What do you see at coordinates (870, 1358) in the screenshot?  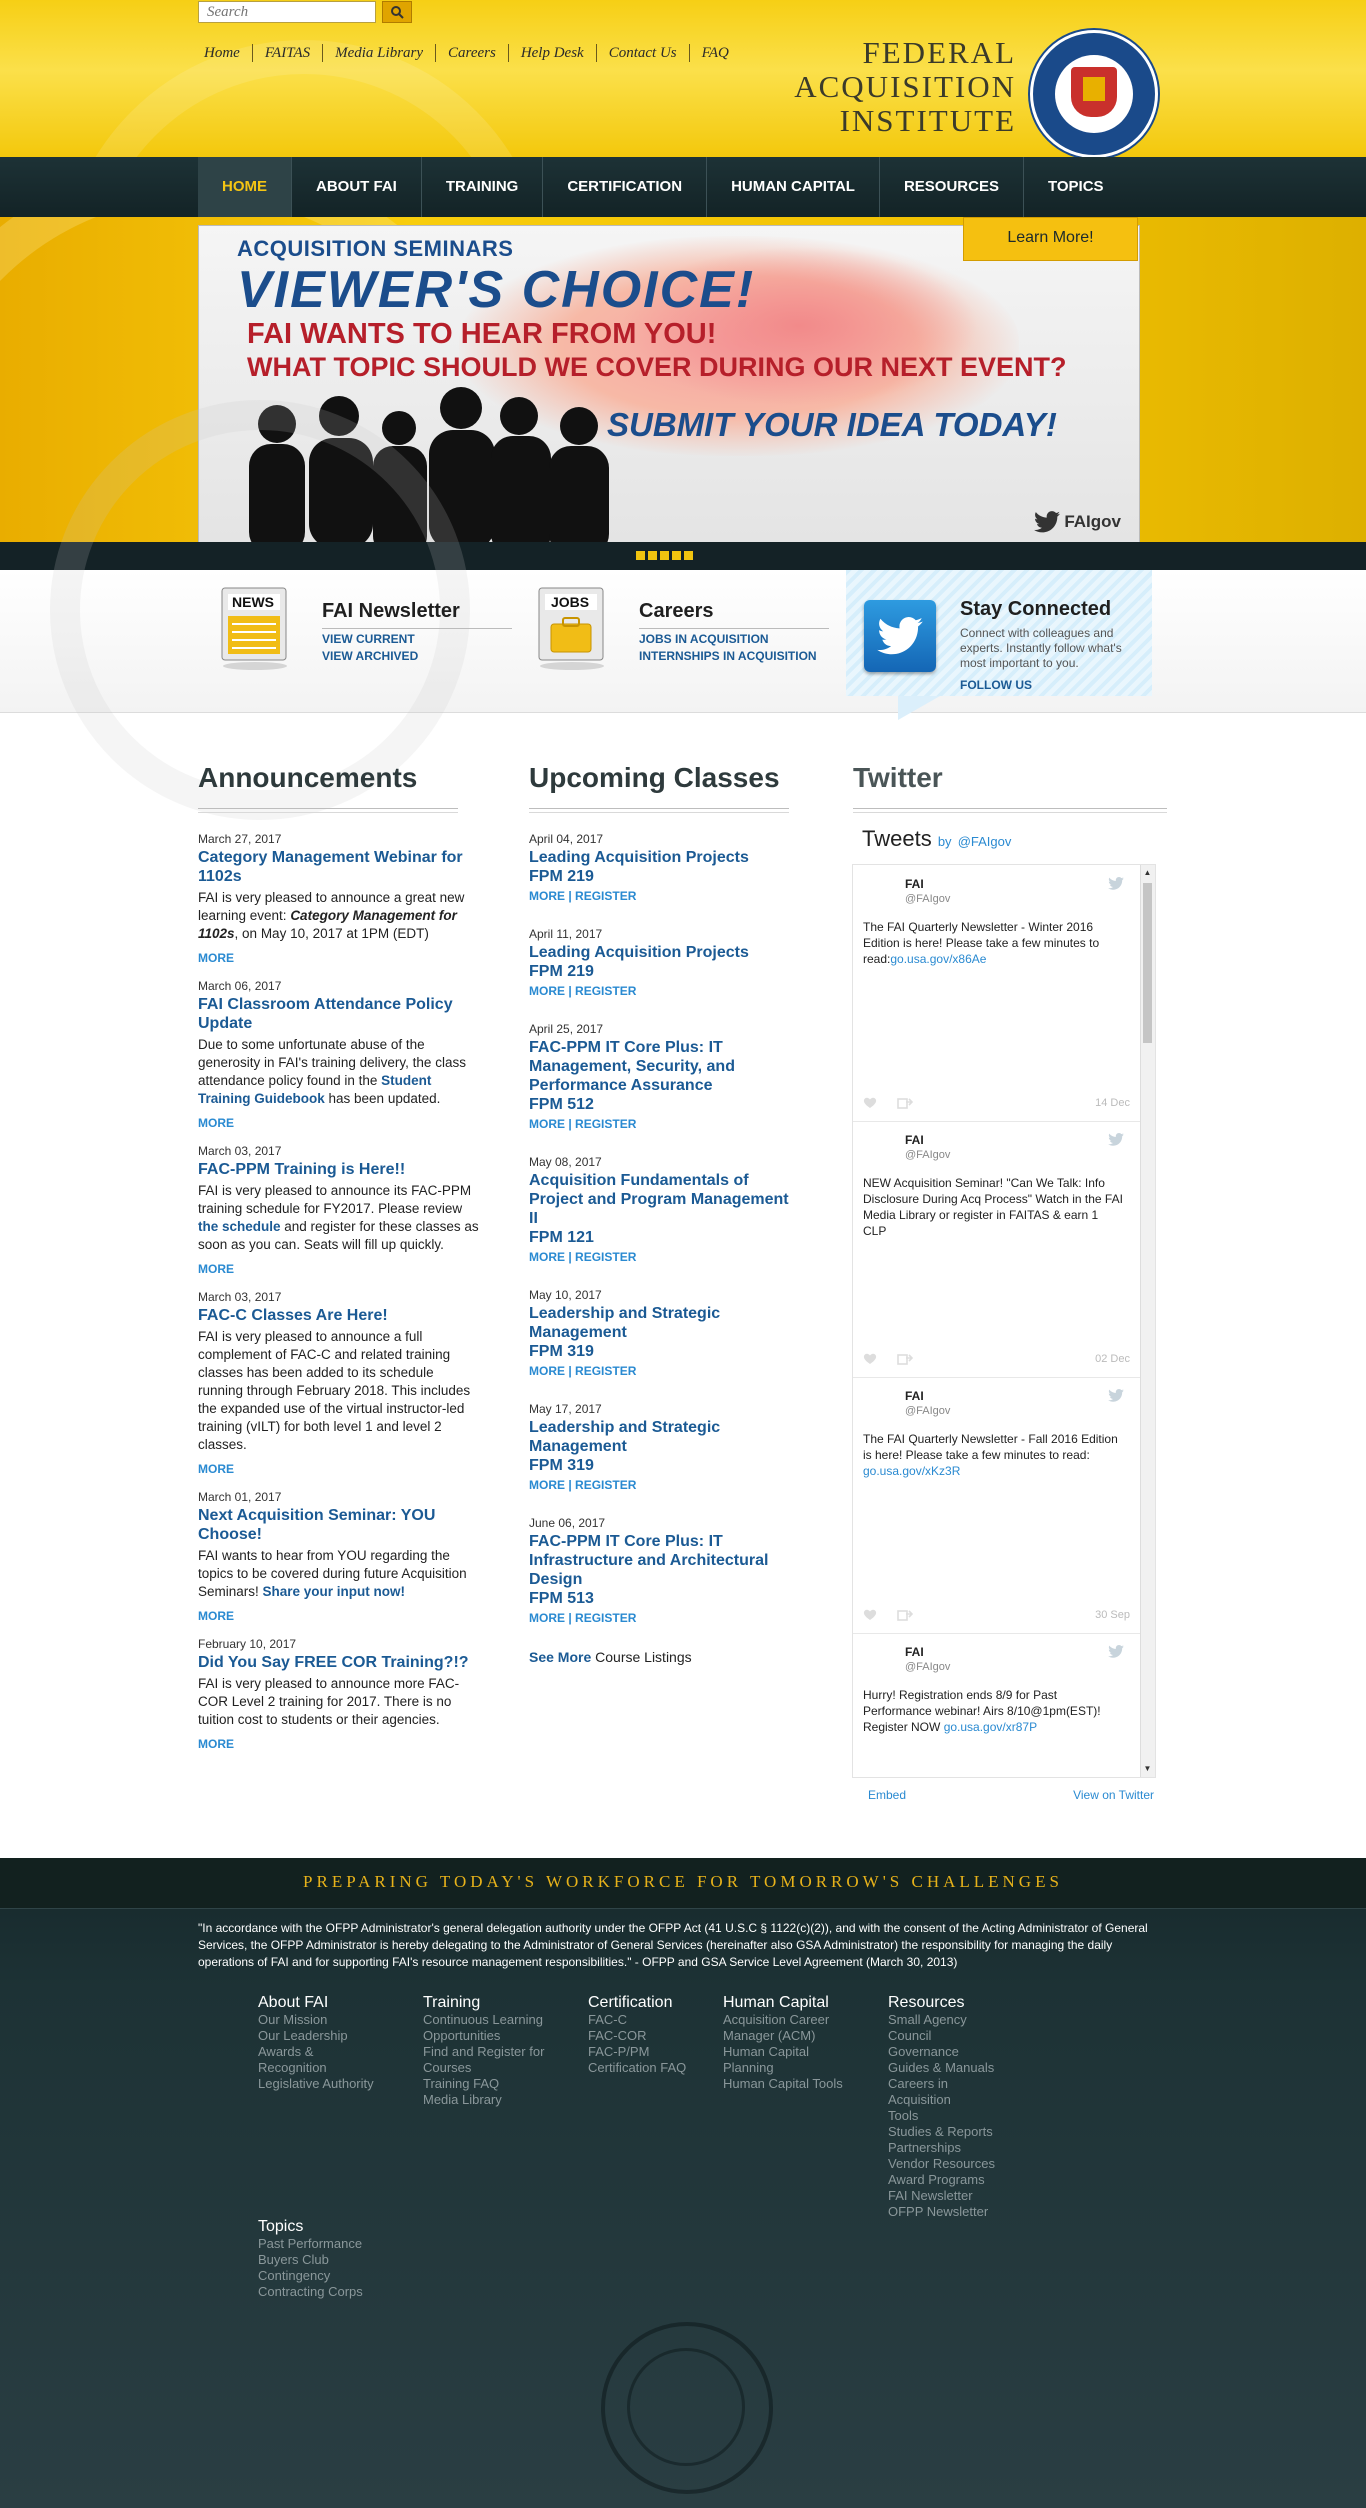 I see `like-heart-icon` at bounding box center [870, 1358].